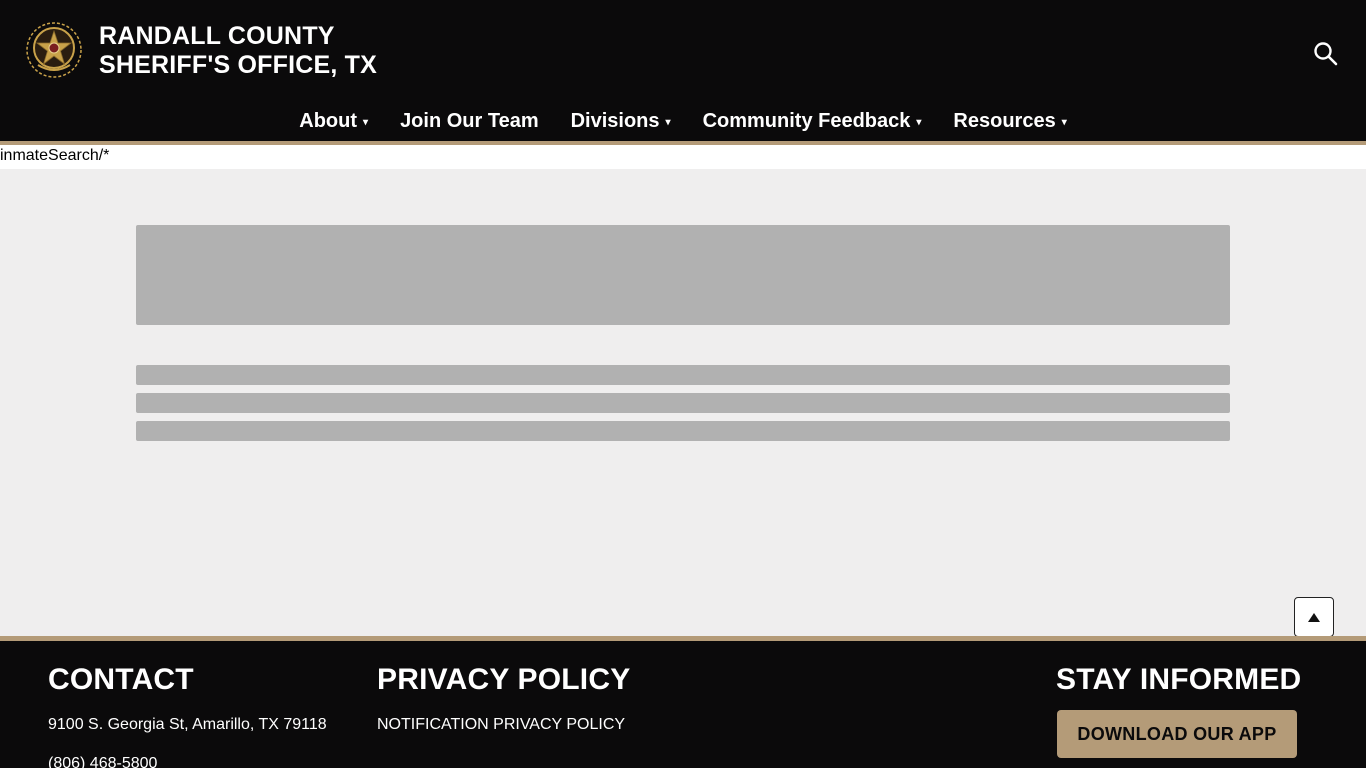  What do you see at coordinates (504, 679) in the screenshot?
I see `privacy-policy-heading: PRIVACY POLICY` at bounding box center [504, 679].